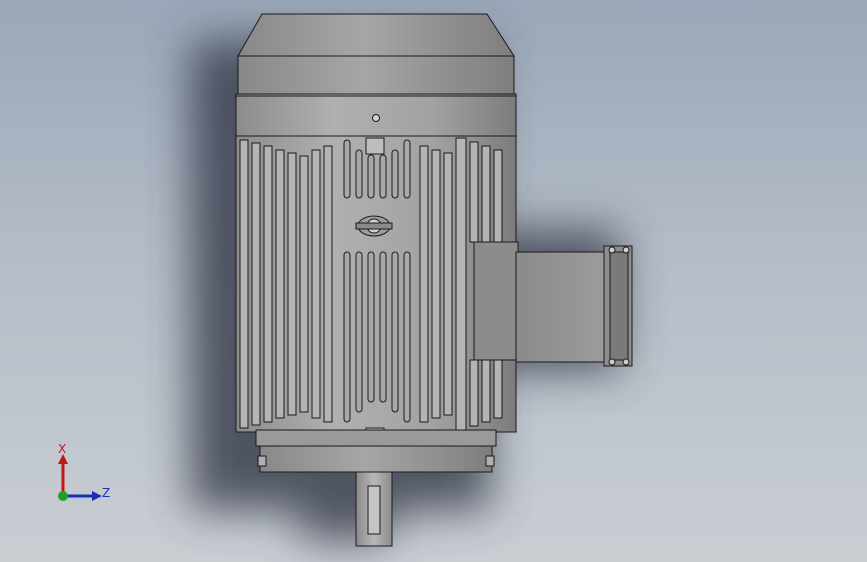 This screenshot has height=562, width=867. I want to click on triad-plane, so click(79, 489).